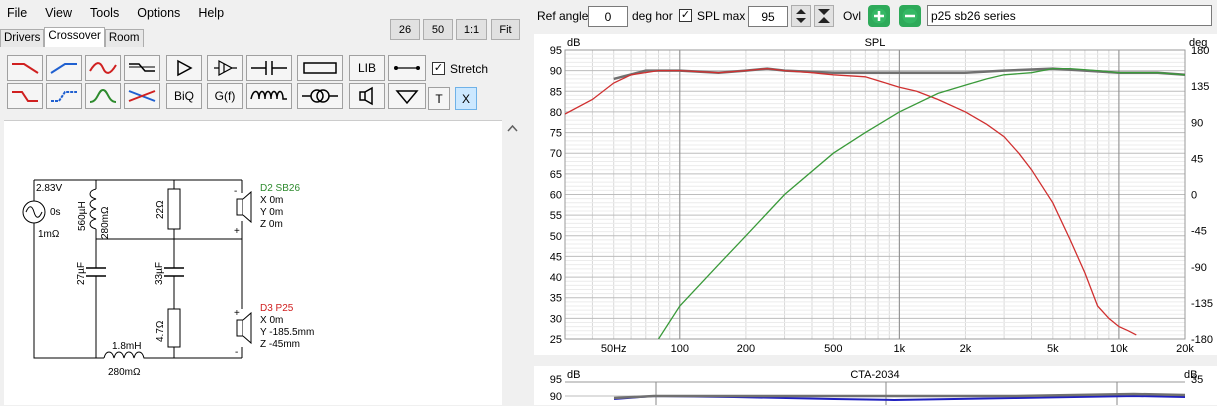 The height and width of the screenshot is (406, 1217). I want to click on zoom-fit-button: Fit, so click(505, 29).